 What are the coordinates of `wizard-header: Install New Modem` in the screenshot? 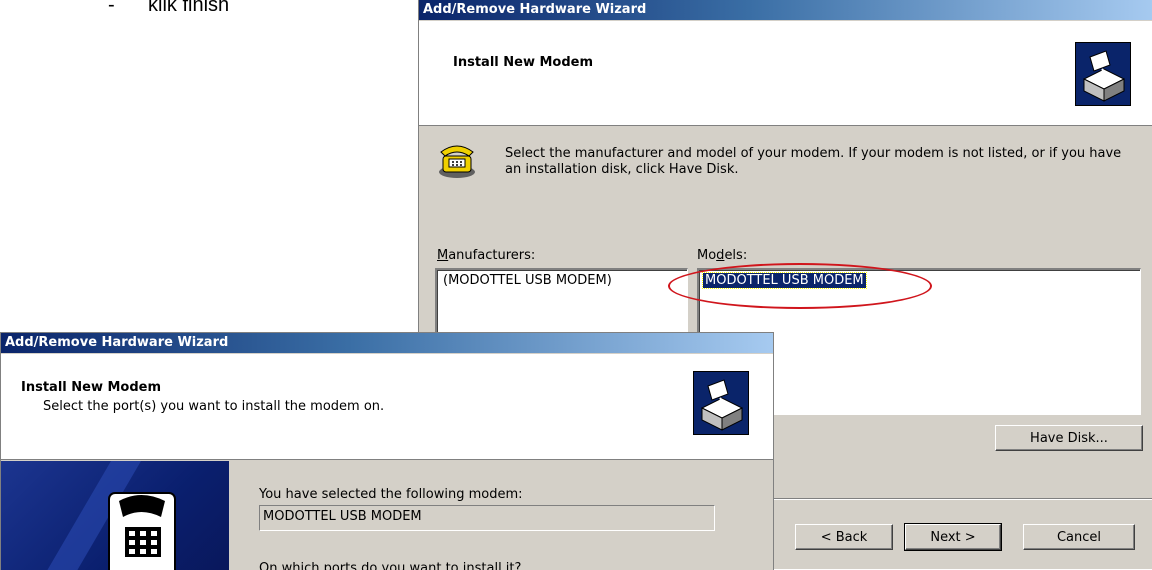 It's located at (785, 73).